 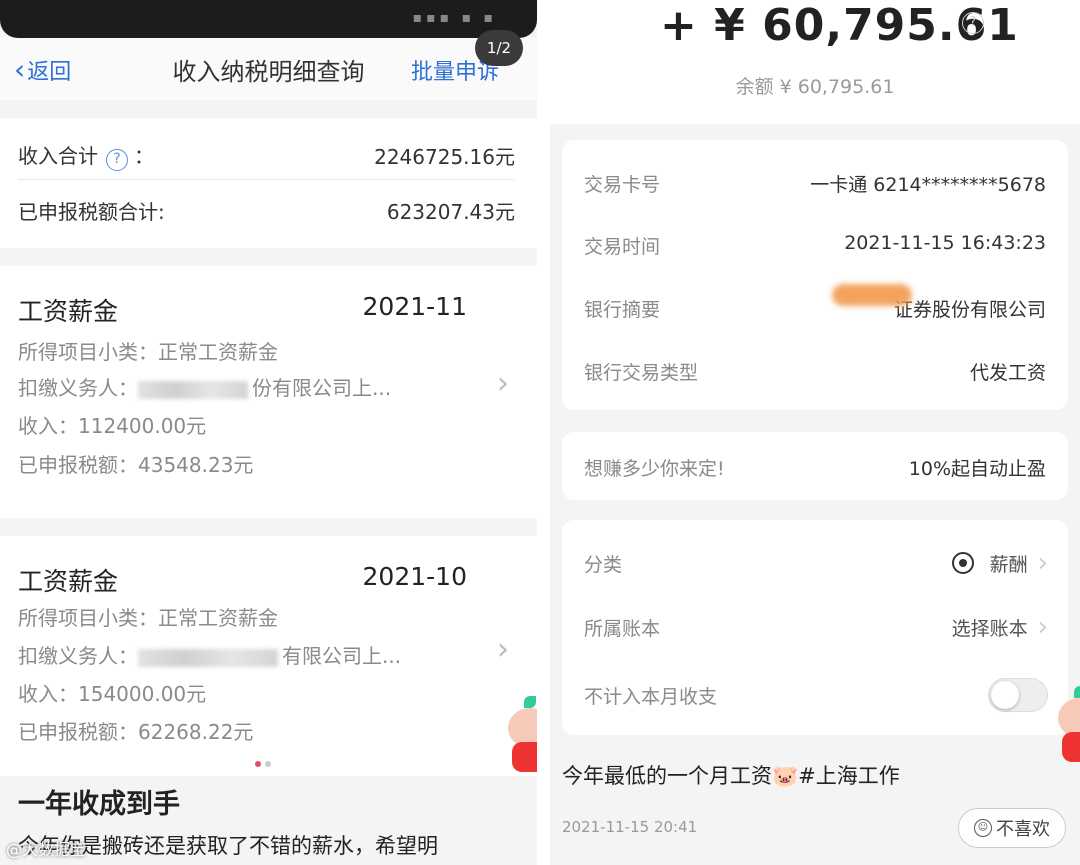 What do you see at coordinates (969, 310) in the screenshot?
I see `detail-value: 证券股份有限公司` at bounding box center [969, 310].